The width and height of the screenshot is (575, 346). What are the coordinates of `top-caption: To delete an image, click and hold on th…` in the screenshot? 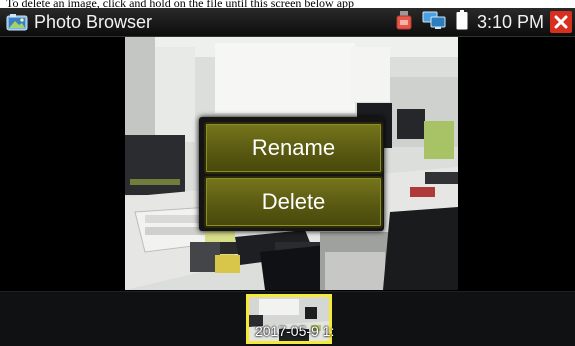 It's located at (287, 4).